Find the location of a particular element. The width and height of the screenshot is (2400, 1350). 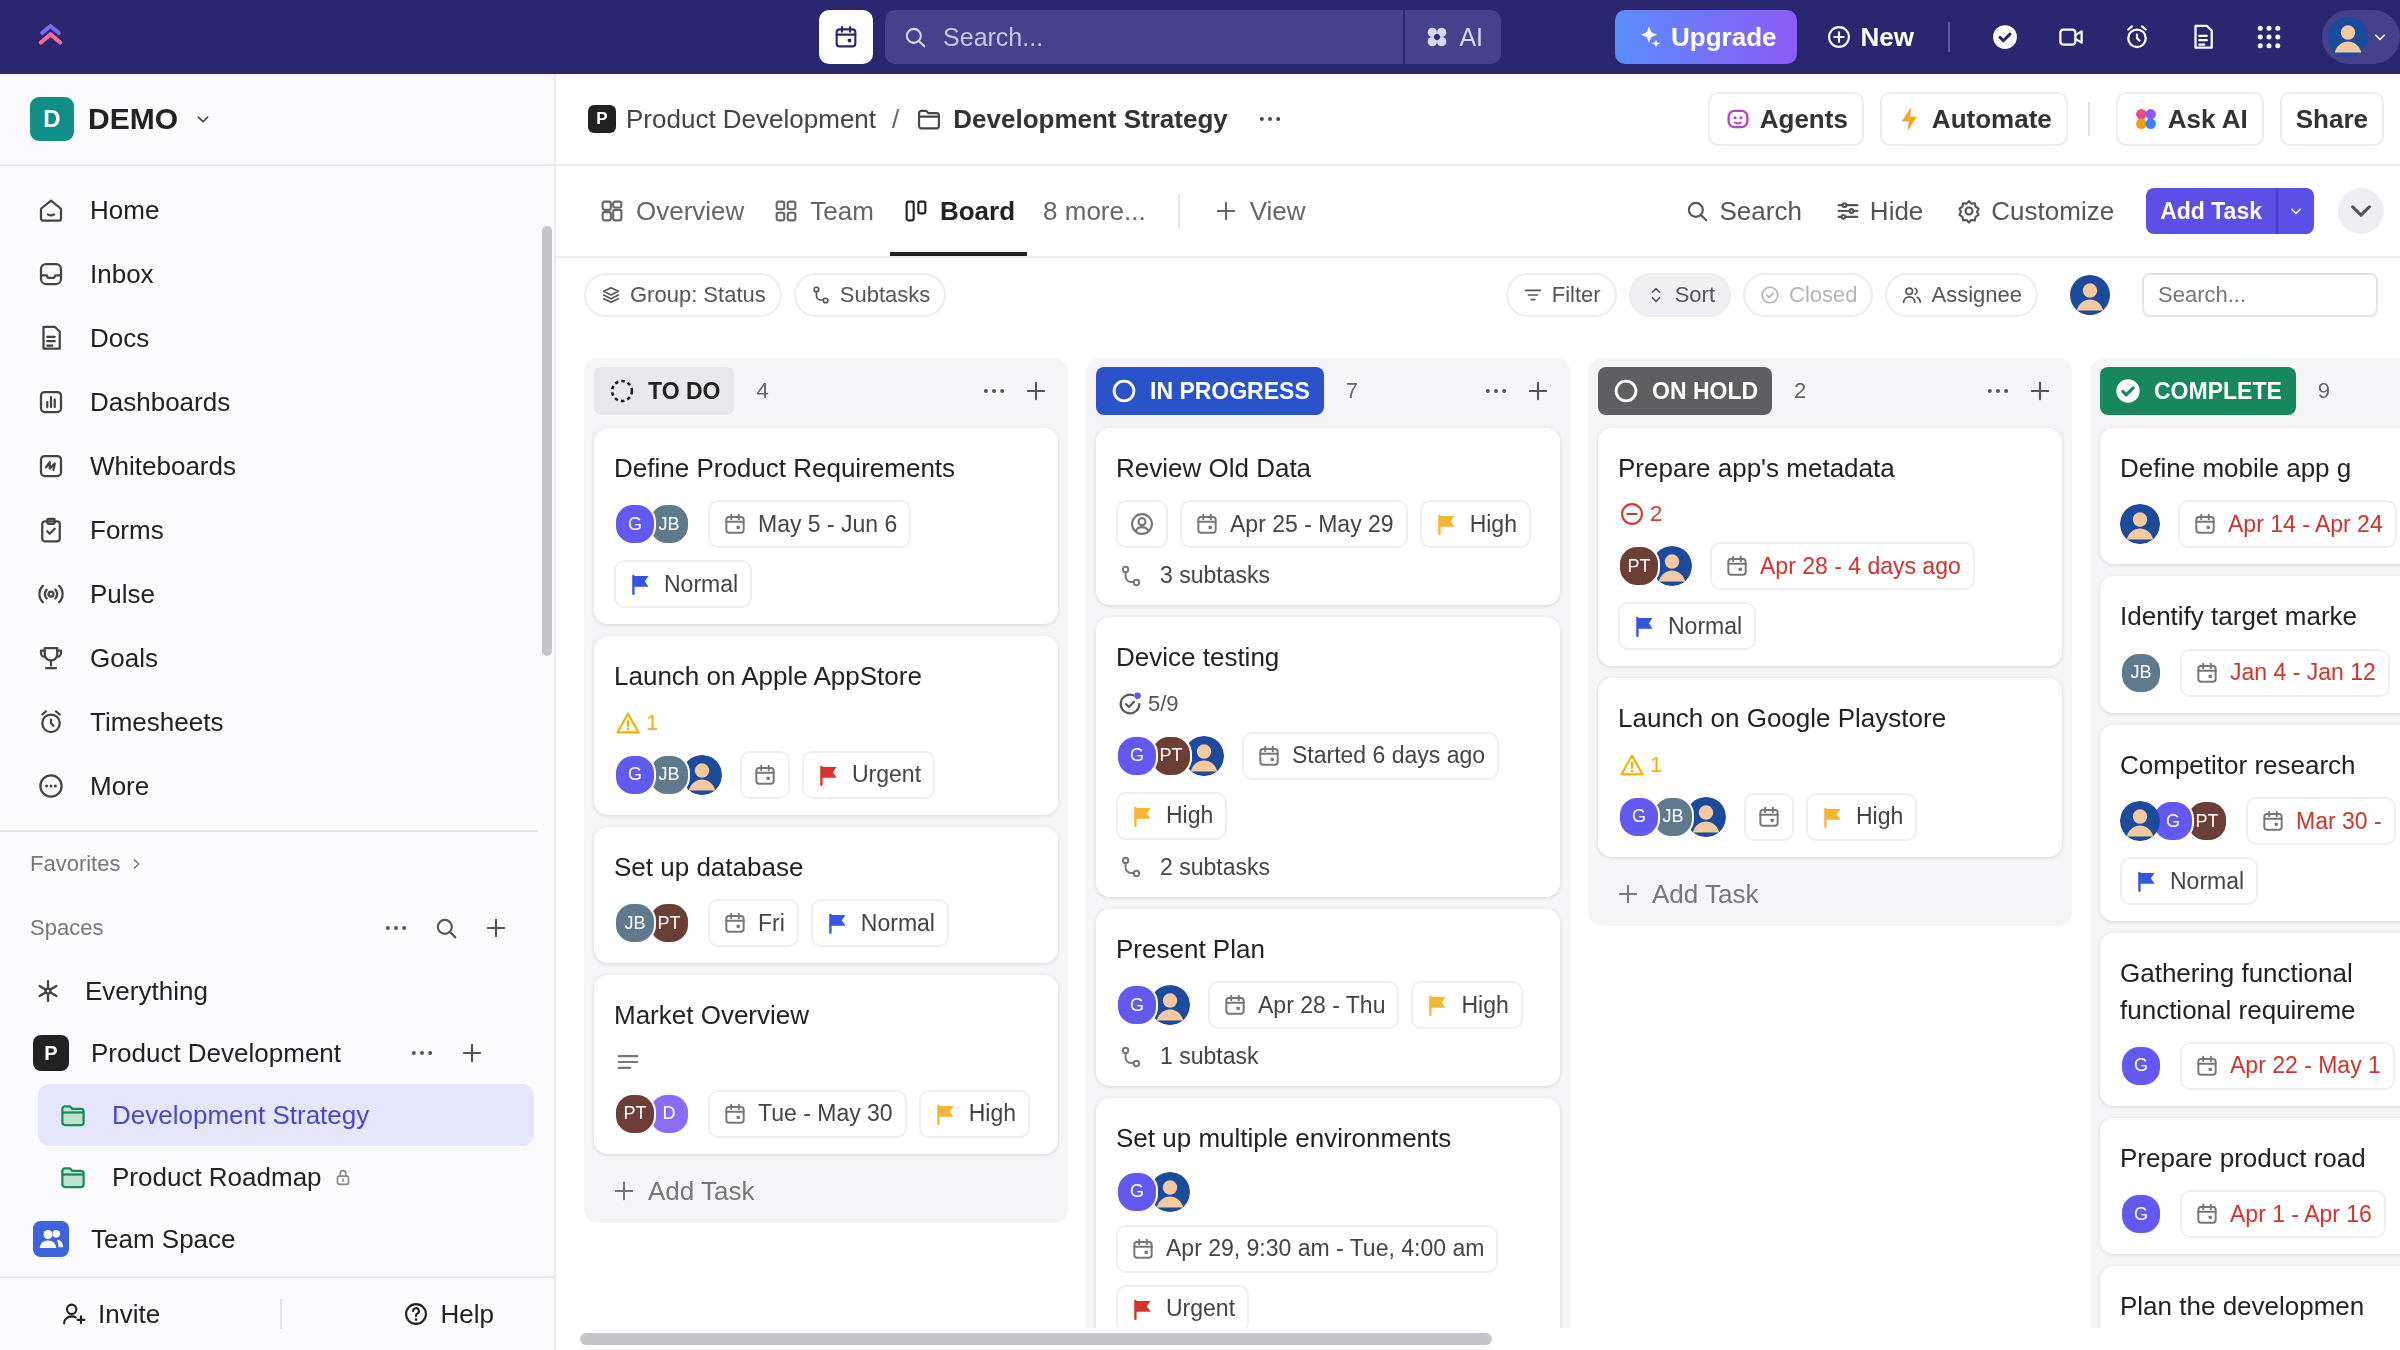

invite-button: Invite is located at coordinates (110, 1314).